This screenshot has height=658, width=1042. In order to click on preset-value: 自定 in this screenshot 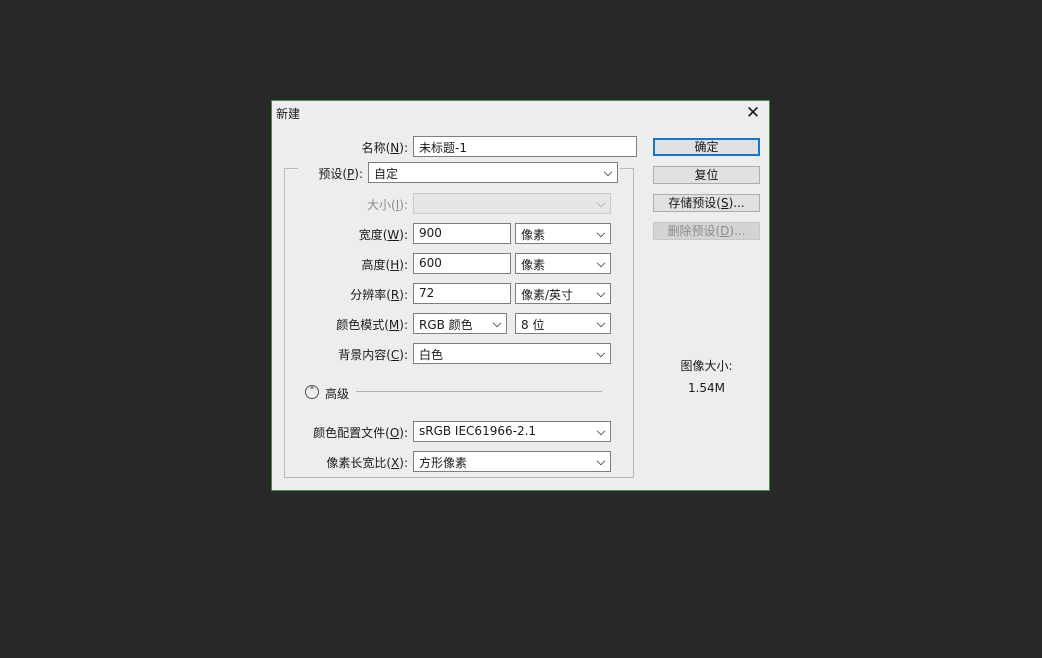, I will do `click(386, 174)`.